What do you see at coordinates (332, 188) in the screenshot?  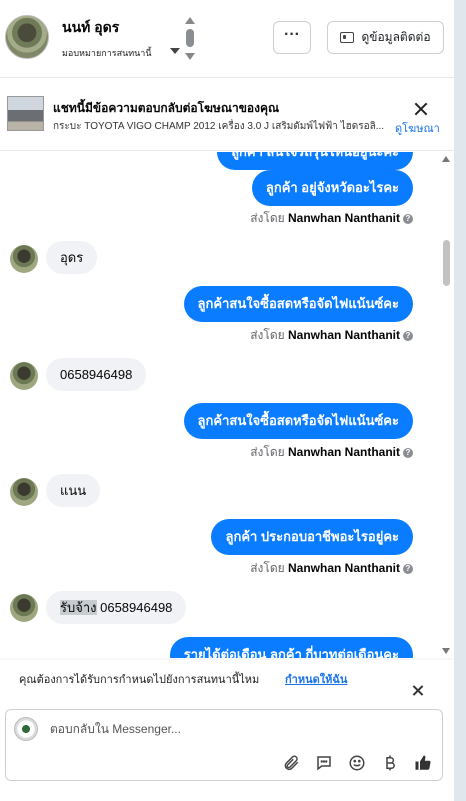 I see `outgoing-message: ลูกค้า อยู่จังหวัดอะไรคะ` at bounding box center [332, 188].